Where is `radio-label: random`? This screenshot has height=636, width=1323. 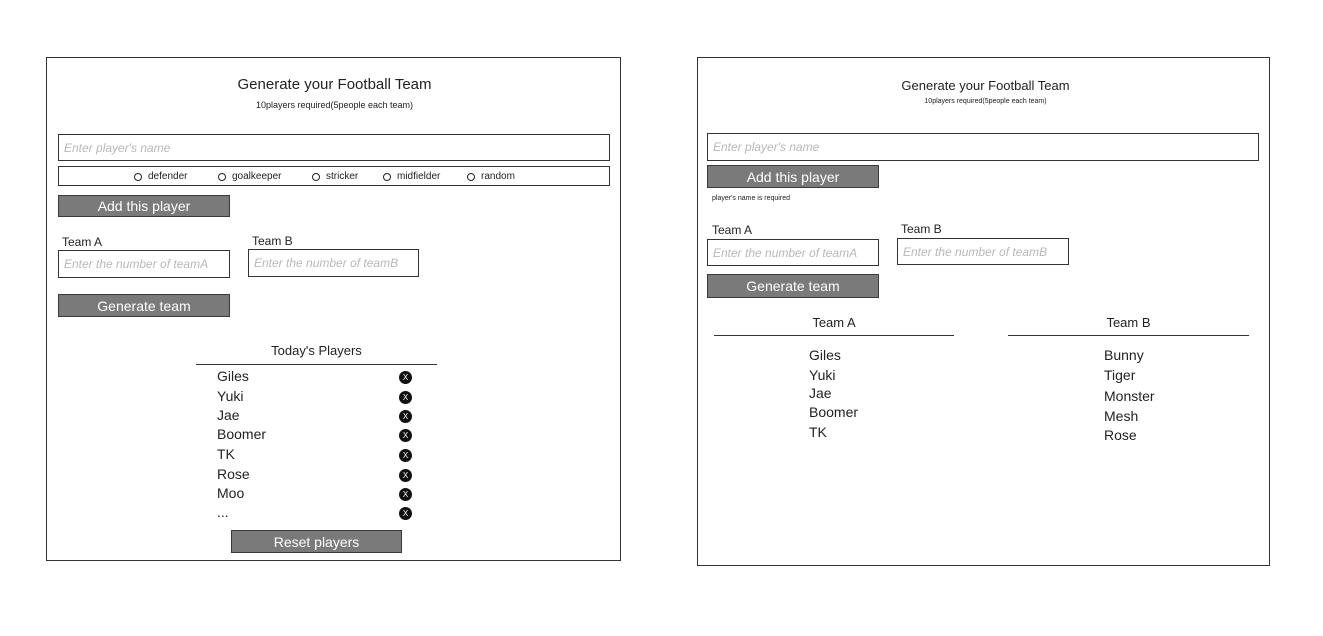 radio-label: random is located at coordinates (498, 176).